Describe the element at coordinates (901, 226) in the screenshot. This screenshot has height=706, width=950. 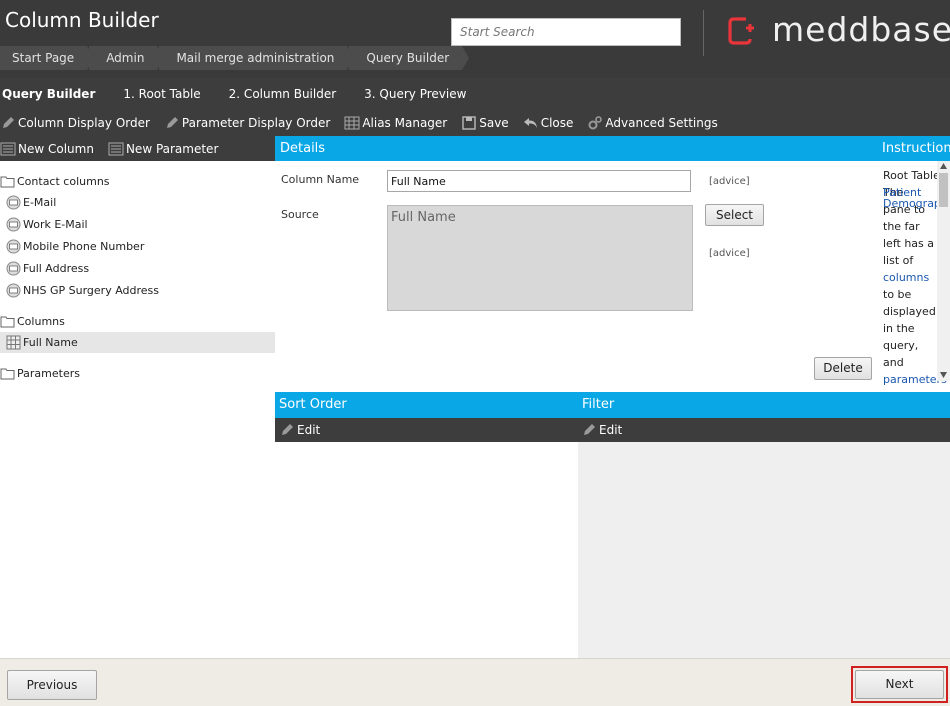
I see `instructions-line: the far` at that location.